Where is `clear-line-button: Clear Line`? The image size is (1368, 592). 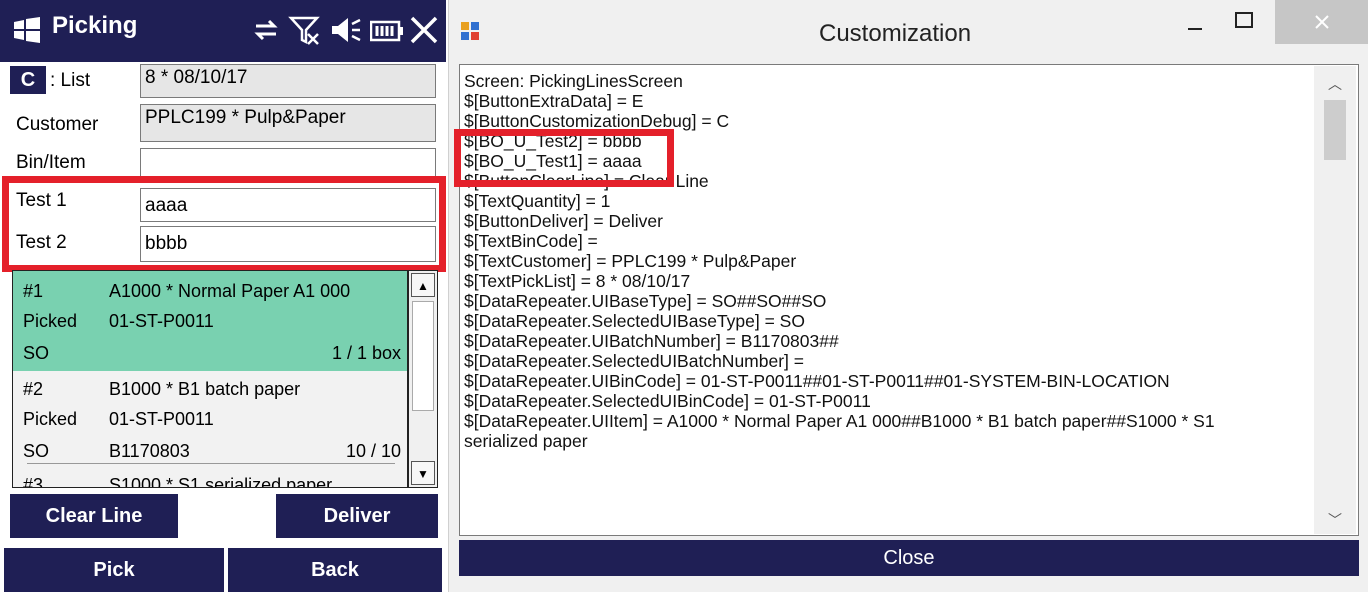 clear-line-button: Clear Line is located at coordinates (94, 516).